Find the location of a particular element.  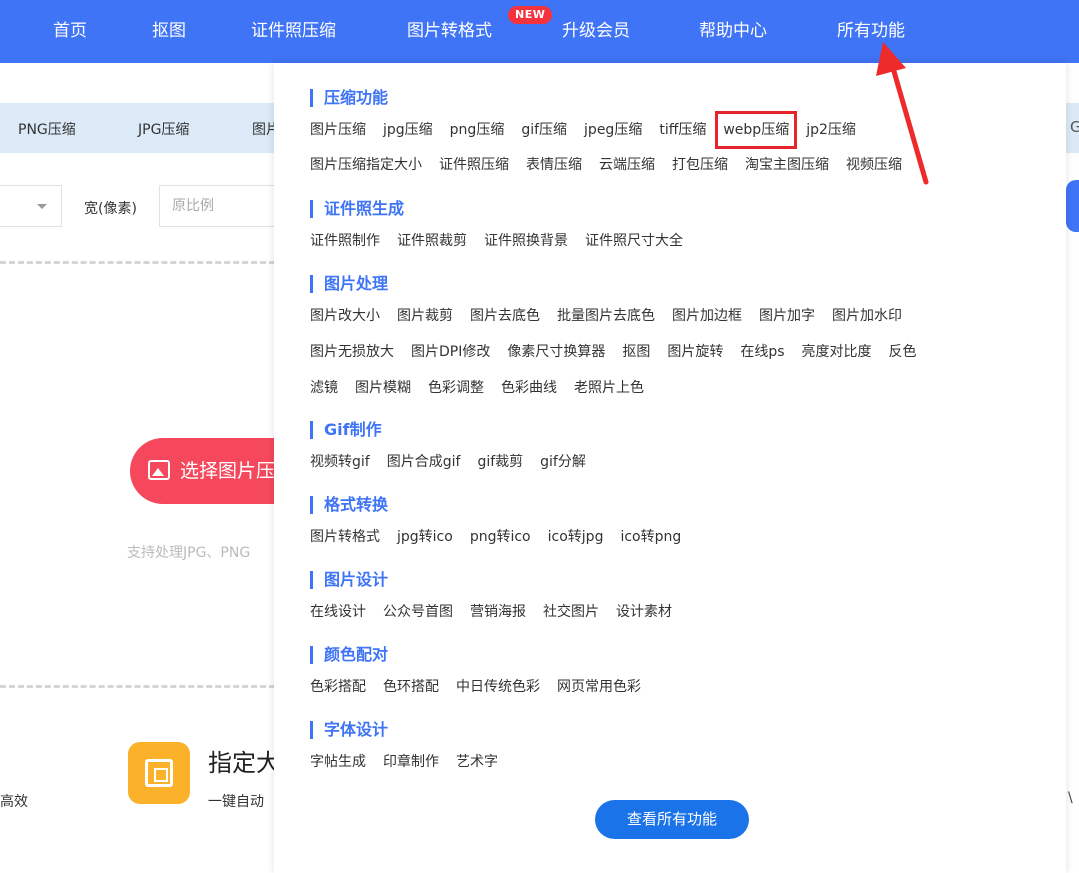

upload-area-top-border is located at coordinates (137, 262).